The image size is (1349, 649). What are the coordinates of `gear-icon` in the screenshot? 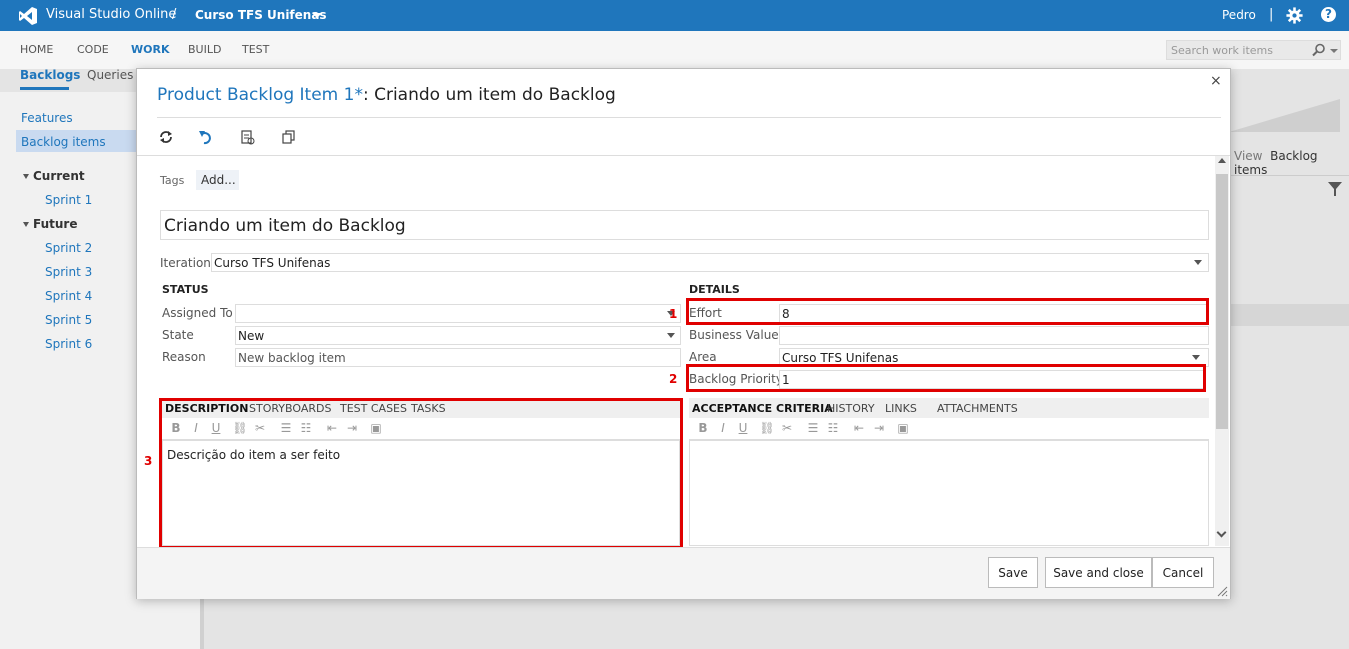 It's located at (1294, 15).